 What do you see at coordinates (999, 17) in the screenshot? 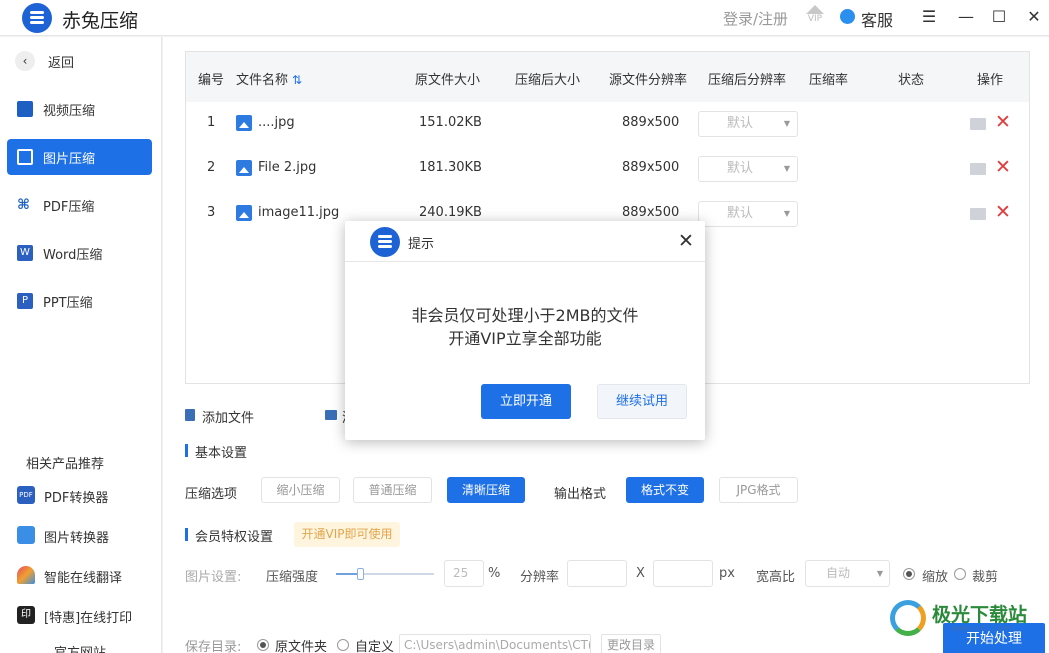
I see `maximize-icon: ☐` at bounding box center [999, 17].